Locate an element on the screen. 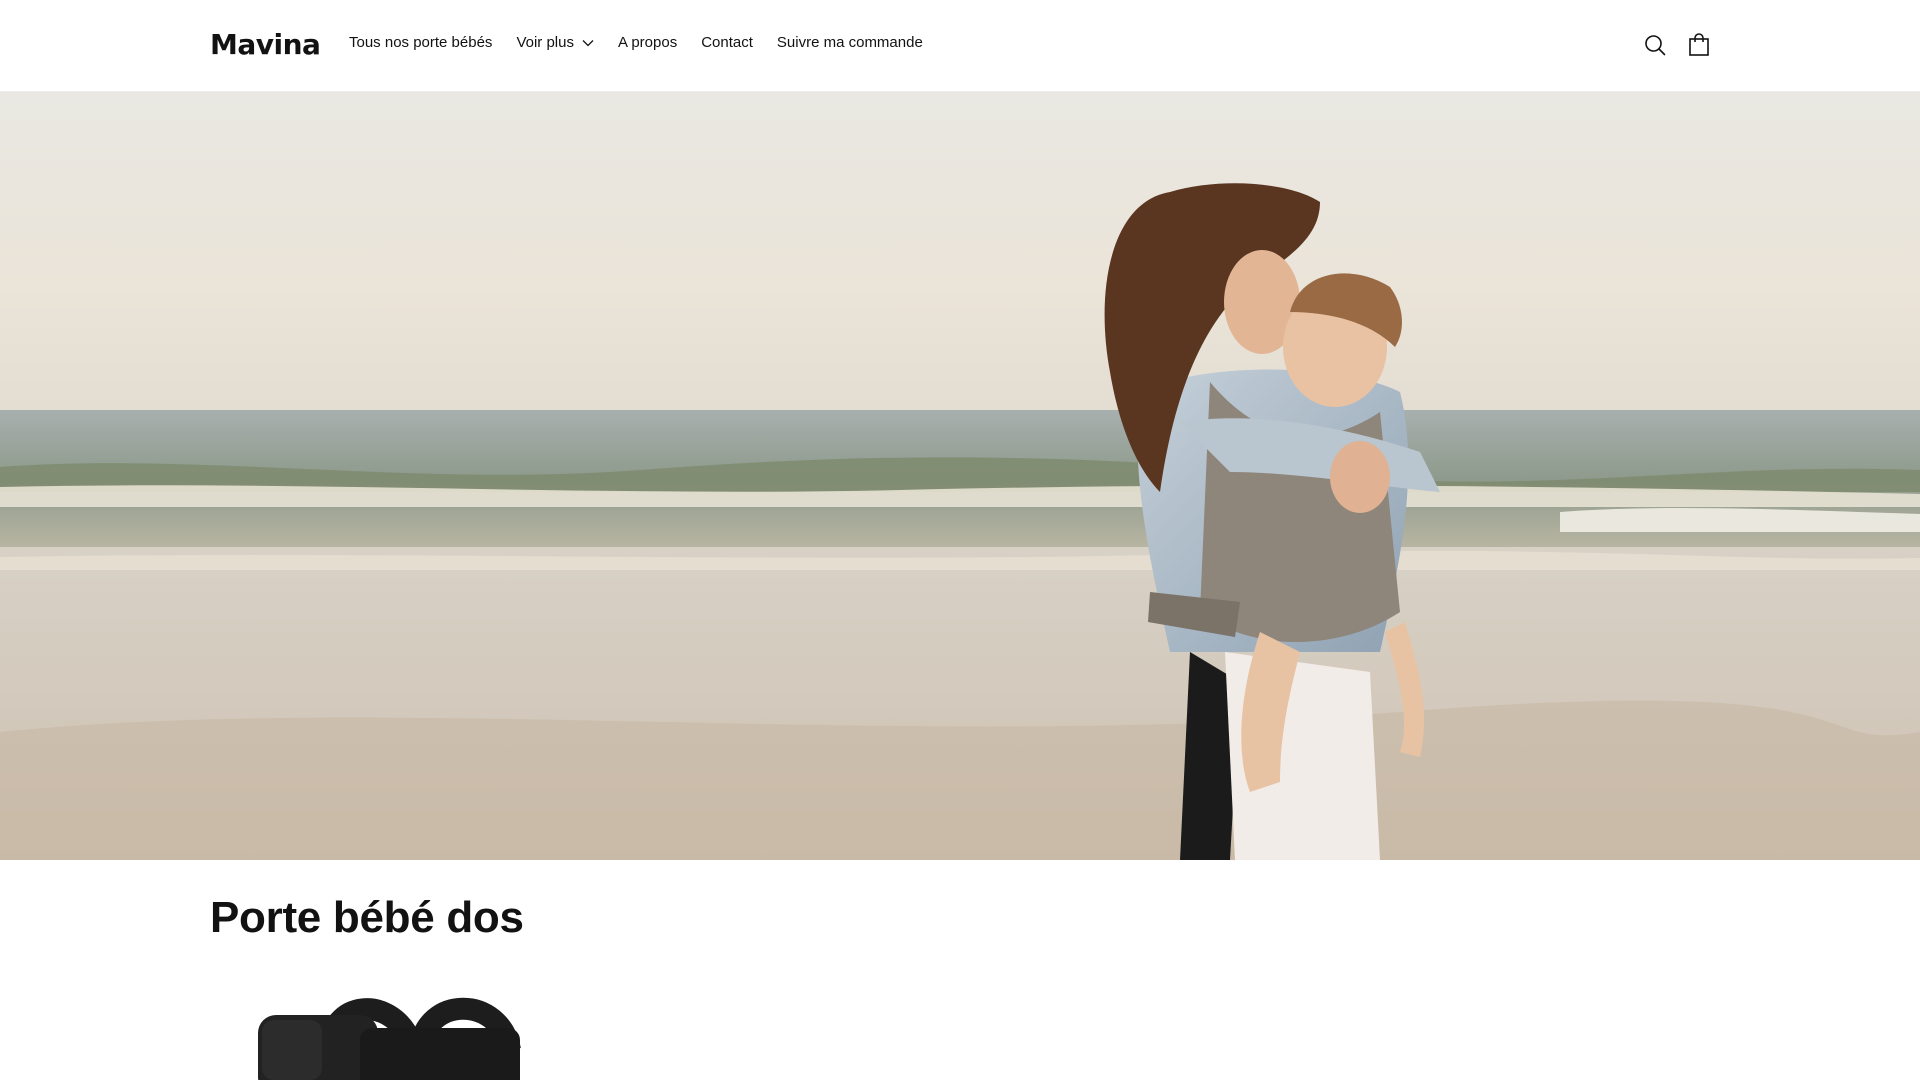 This screenshot has height=1080, width=1920. nav-item-contact: Contact is located at coordinates (727, 42).